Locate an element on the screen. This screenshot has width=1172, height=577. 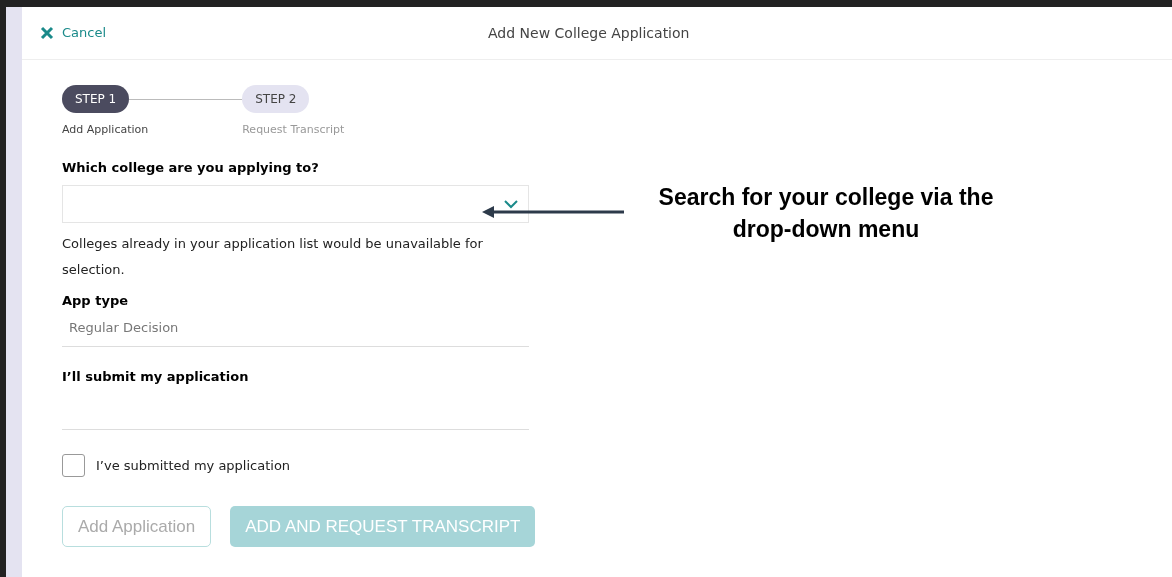
step-pill: STEP 1 is located at coordinates (96, 99).